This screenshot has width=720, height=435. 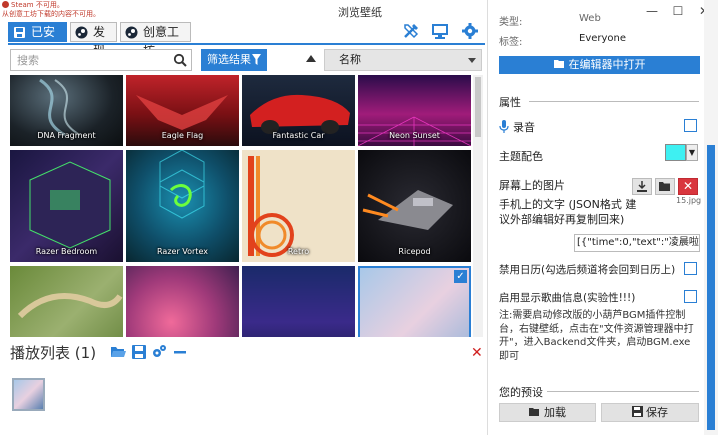 I want to click on enable-song-label: 启用显示歌曲信息(实验性!!!), so click(x=567, y=298).